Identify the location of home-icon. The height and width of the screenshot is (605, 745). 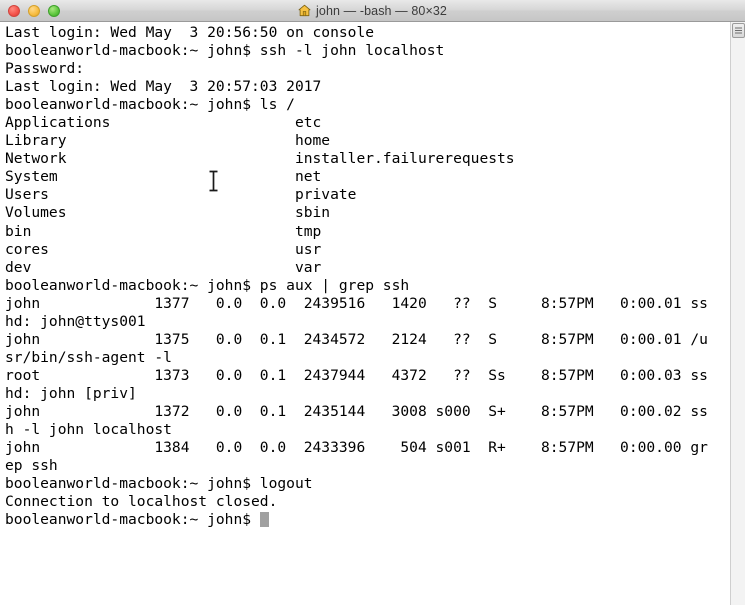
(304, 10).